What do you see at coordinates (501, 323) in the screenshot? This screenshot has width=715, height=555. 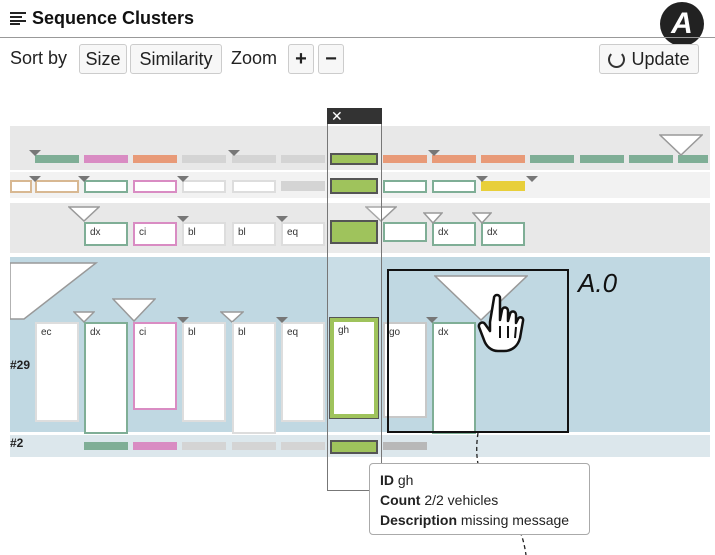 I see `hand-cursor-icon` at bounding box center [501, 323].